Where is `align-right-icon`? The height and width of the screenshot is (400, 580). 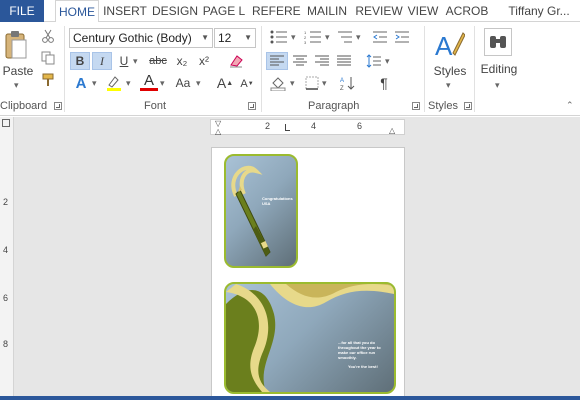 align-right-icon is located at coordinates (322, 61).